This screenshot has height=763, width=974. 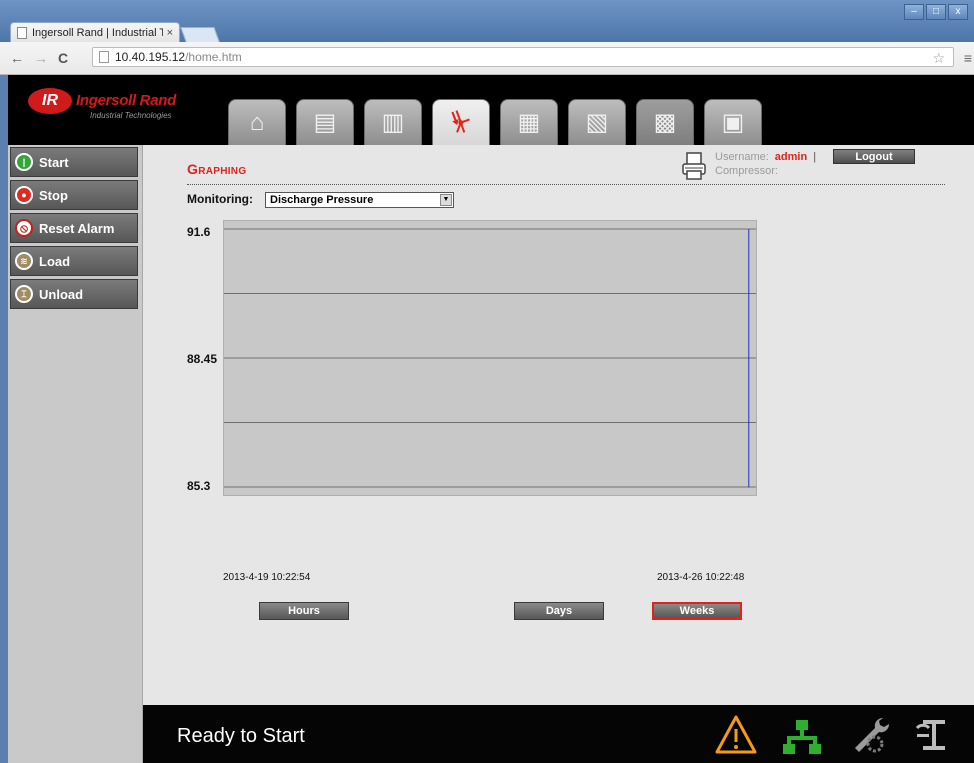 I want to click on forward-icon: →, so click(x=41, y=58).